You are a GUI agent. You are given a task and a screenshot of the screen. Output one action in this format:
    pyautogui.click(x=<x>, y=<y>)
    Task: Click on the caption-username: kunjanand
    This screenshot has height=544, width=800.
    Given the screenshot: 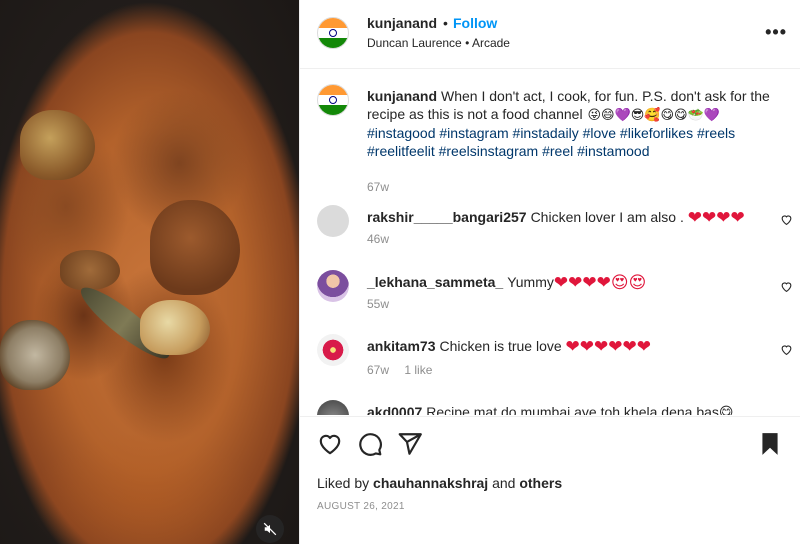 What is the action you would take?
    pyautogui.click(x=402, y=96)
    